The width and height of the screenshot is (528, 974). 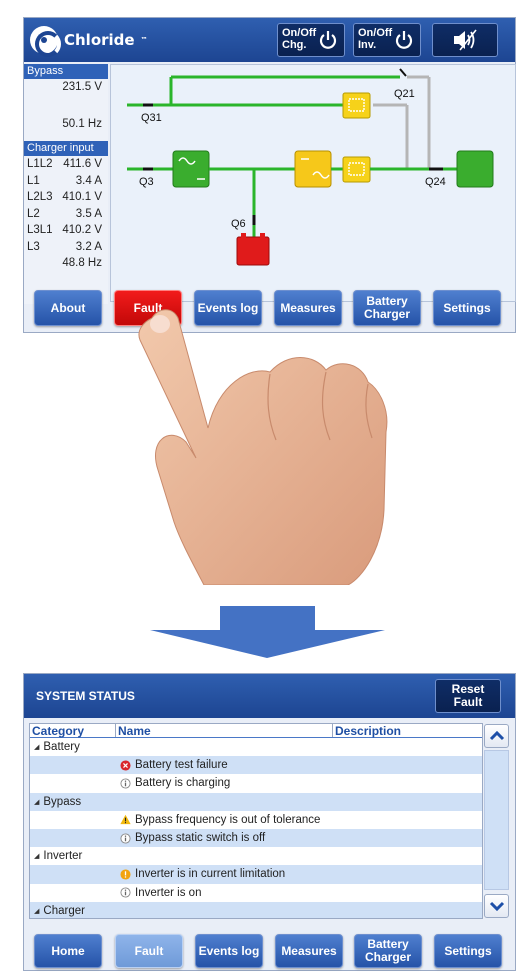 What do you see at coordinates (68, 951) in the screenshot?
I see `home-button: Home` at bounding box center [68, 951].